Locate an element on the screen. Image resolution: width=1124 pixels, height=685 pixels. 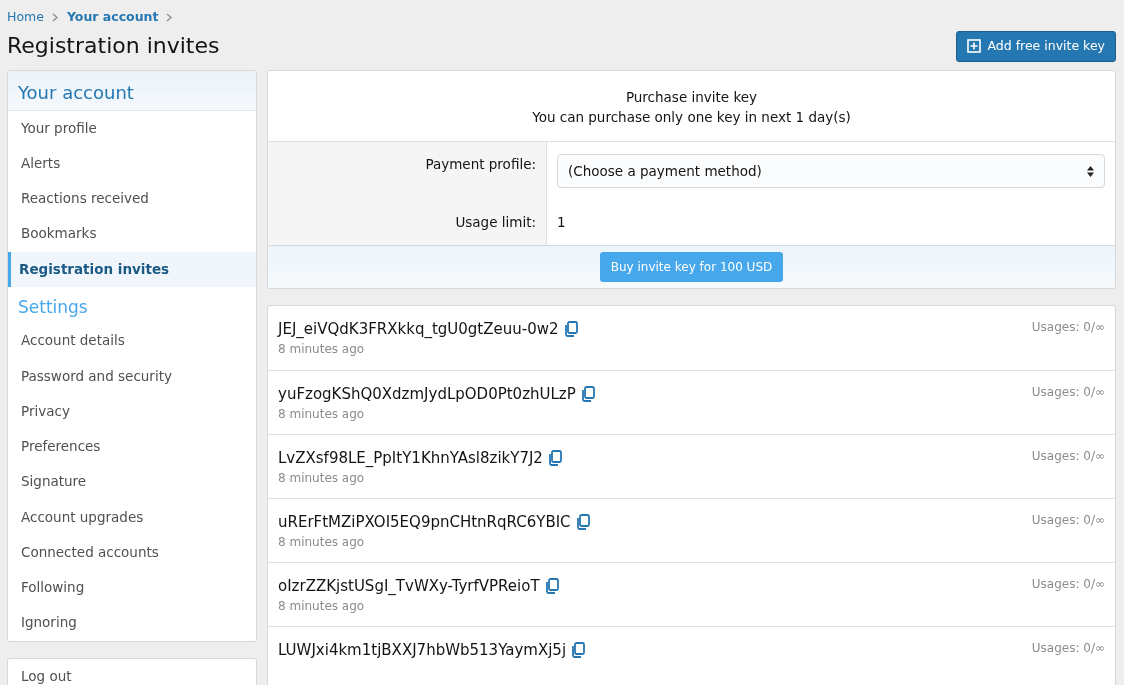
purchase-title: Purchase invite key is located at coordinates (691, 97).